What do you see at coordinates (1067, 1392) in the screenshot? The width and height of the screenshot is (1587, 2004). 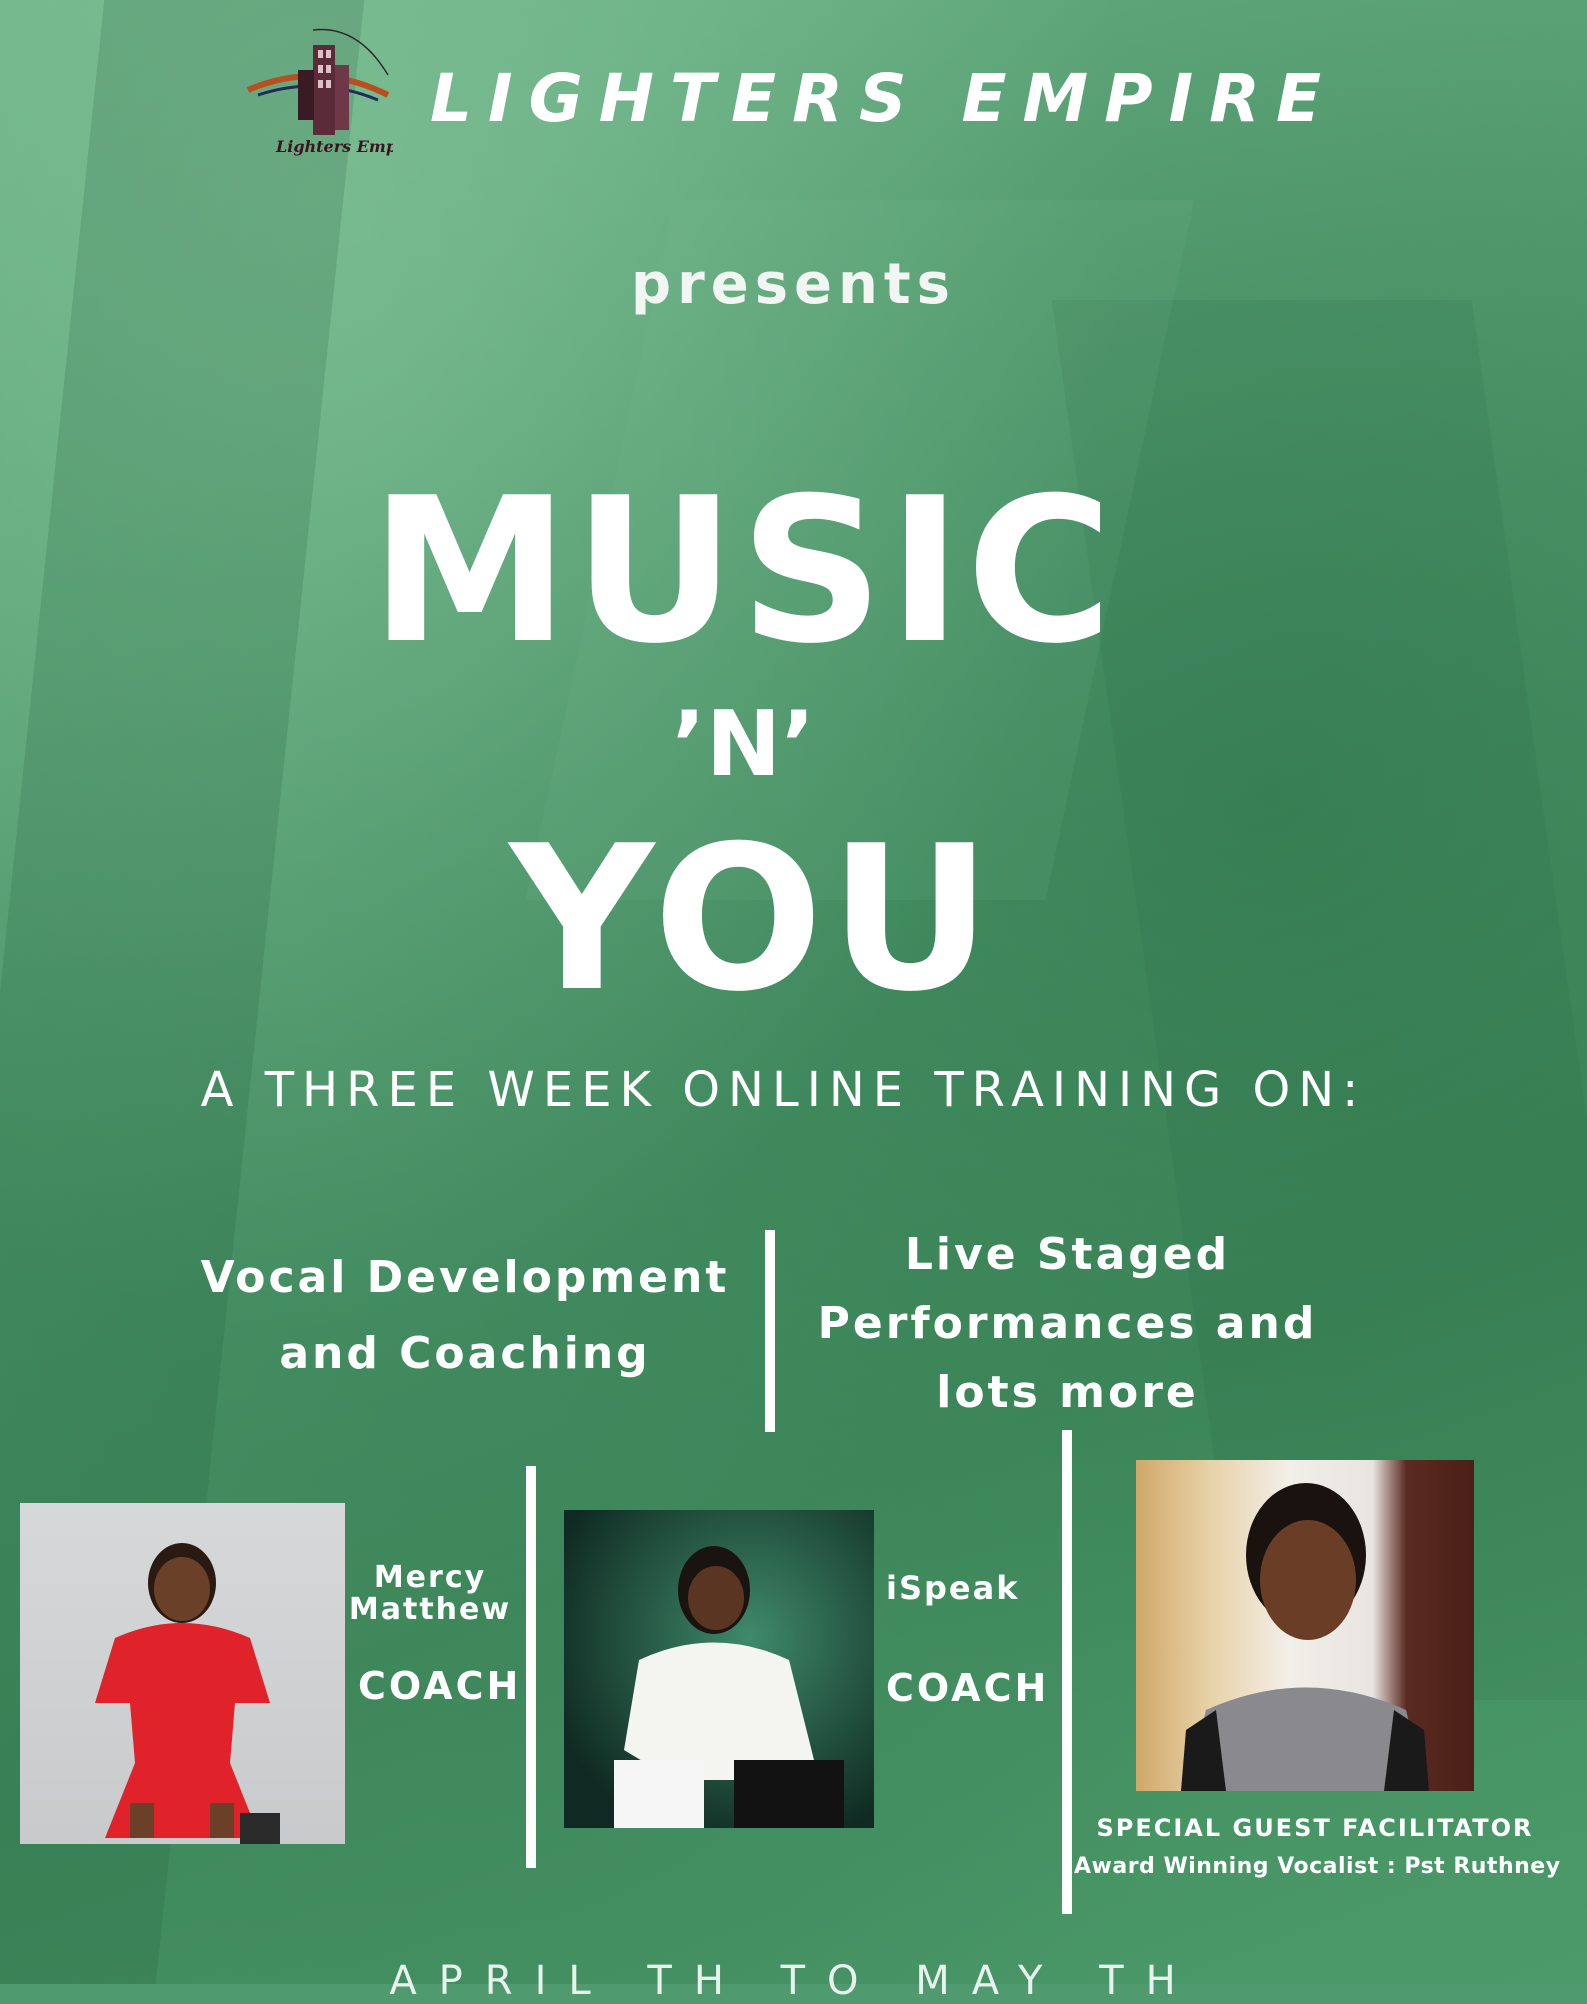 I see `topic-performance-line3: lots more` at bounding box center [1067, 1392].